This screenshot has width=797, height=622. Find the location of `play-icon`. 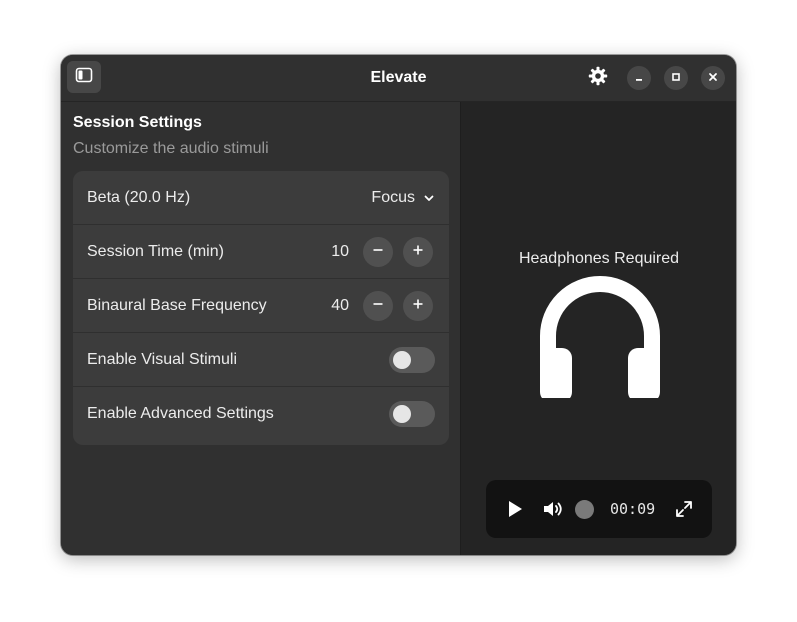

play-icon is located at coordinates (515, 509).